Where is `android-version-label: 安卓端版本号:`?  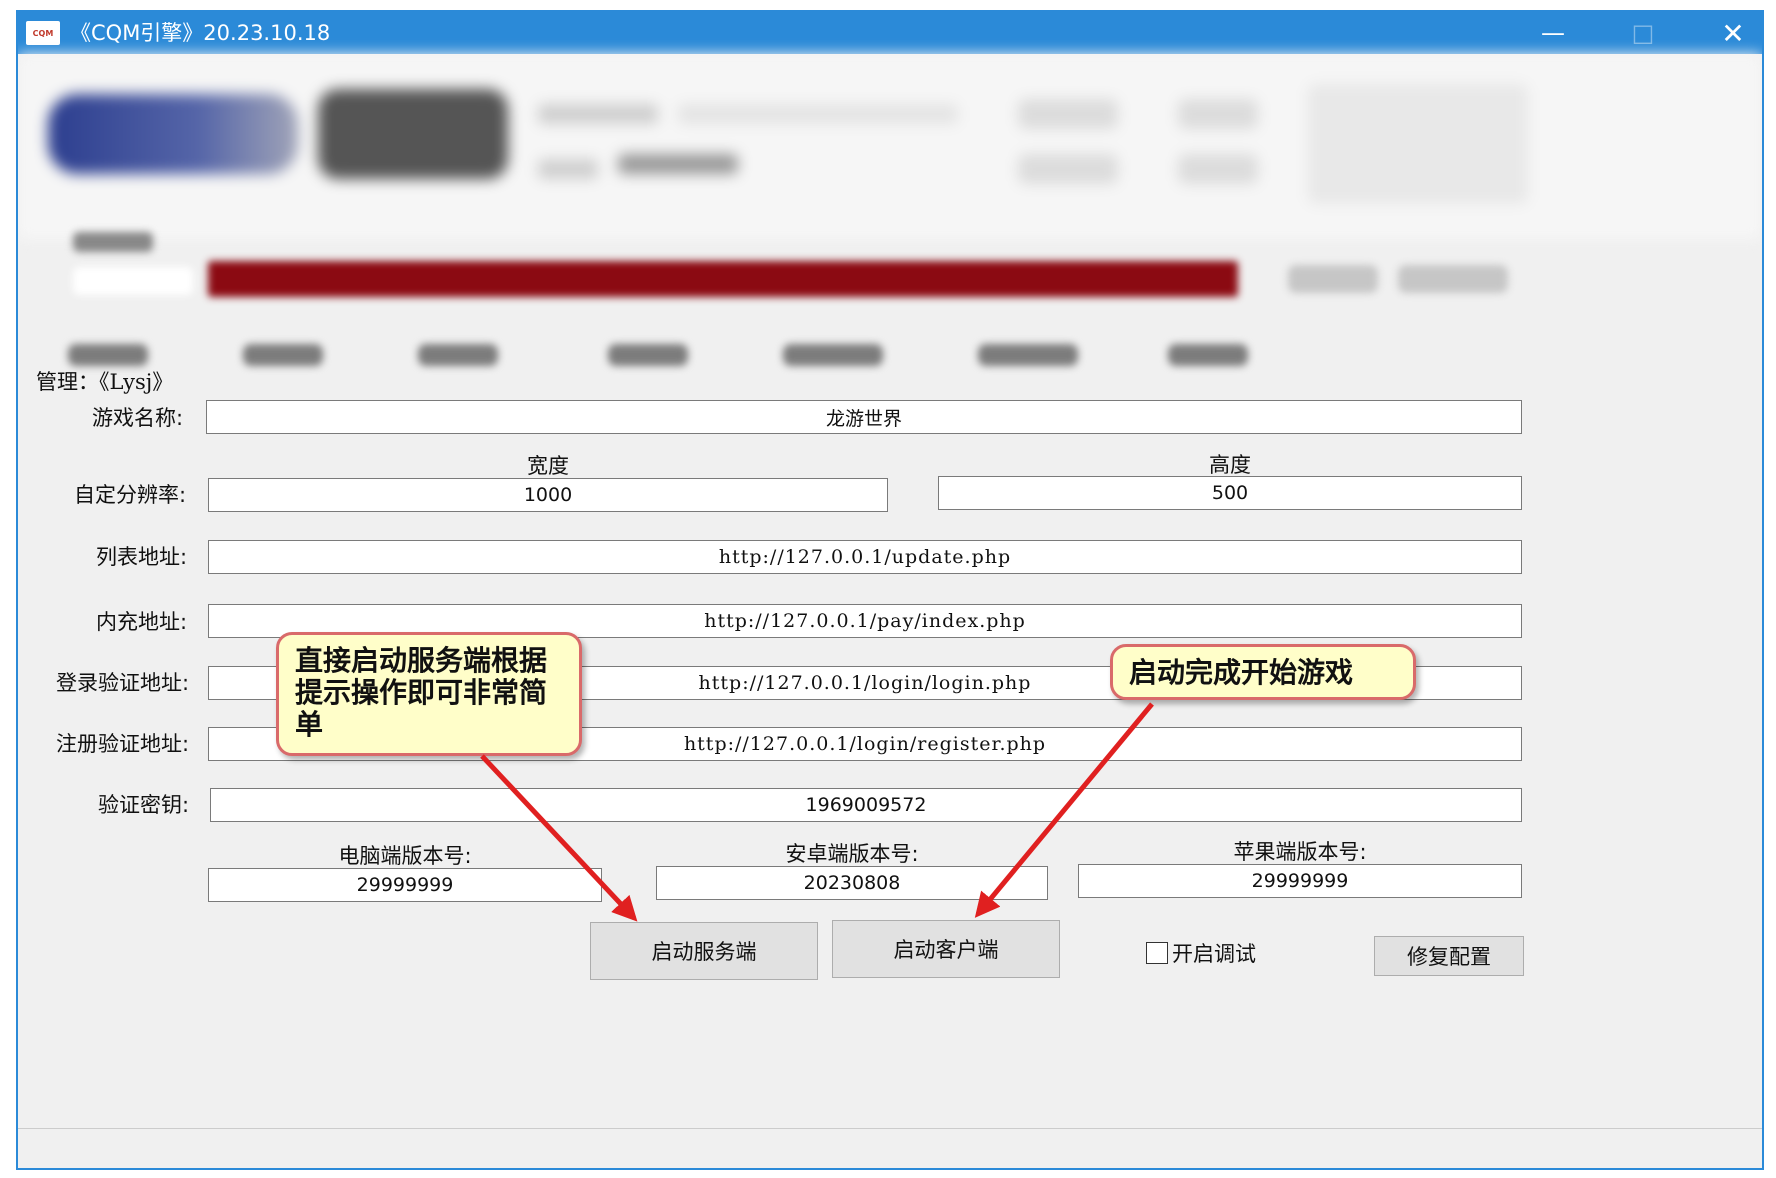
android-version-label: 安卓端版本号: is located at coordinates (852, 854).